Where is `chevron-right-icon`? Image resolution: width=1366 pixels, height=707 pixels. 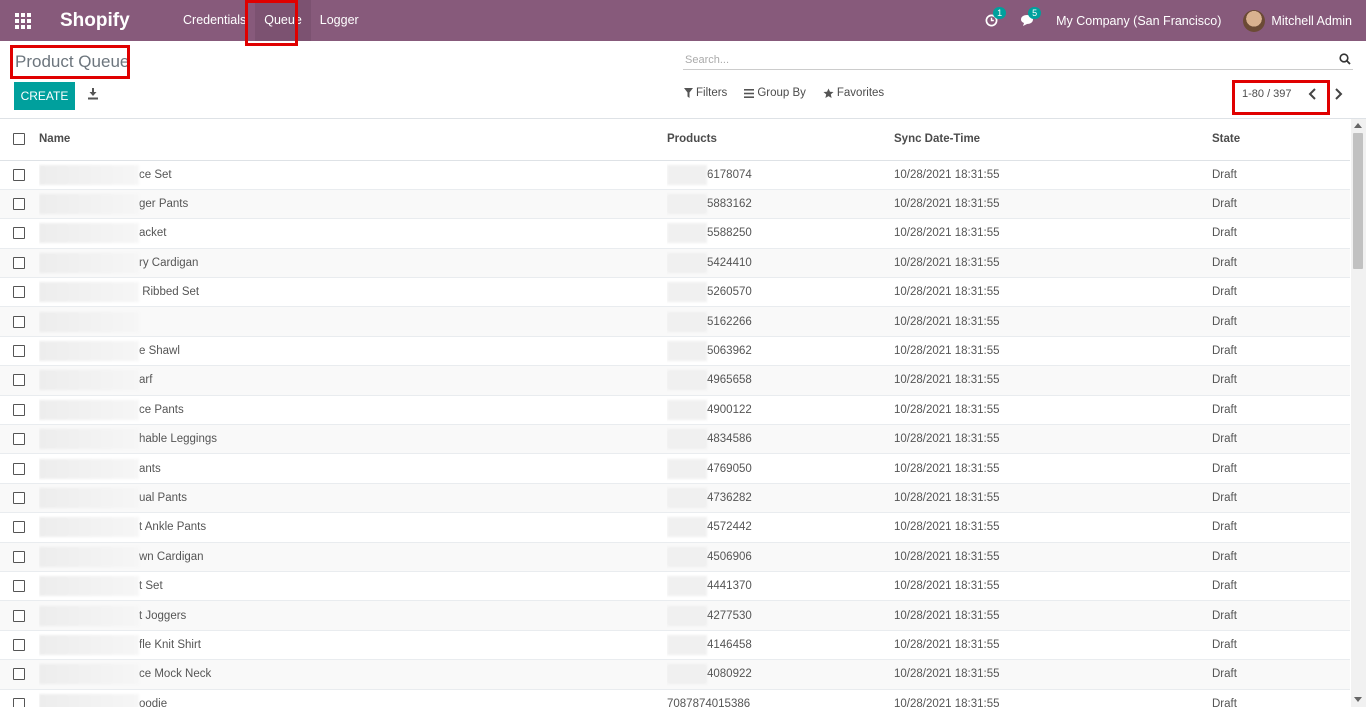
chevron-right-icon is located at coordinates (1338, 94).